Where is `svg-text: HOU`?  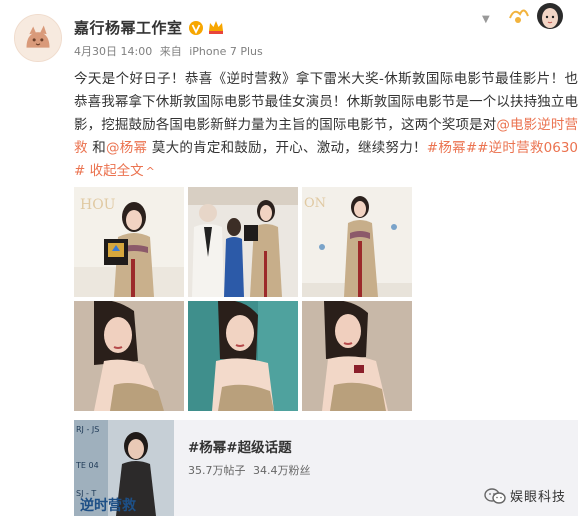 svg-text: HOU is located at coordinates (98, 205).